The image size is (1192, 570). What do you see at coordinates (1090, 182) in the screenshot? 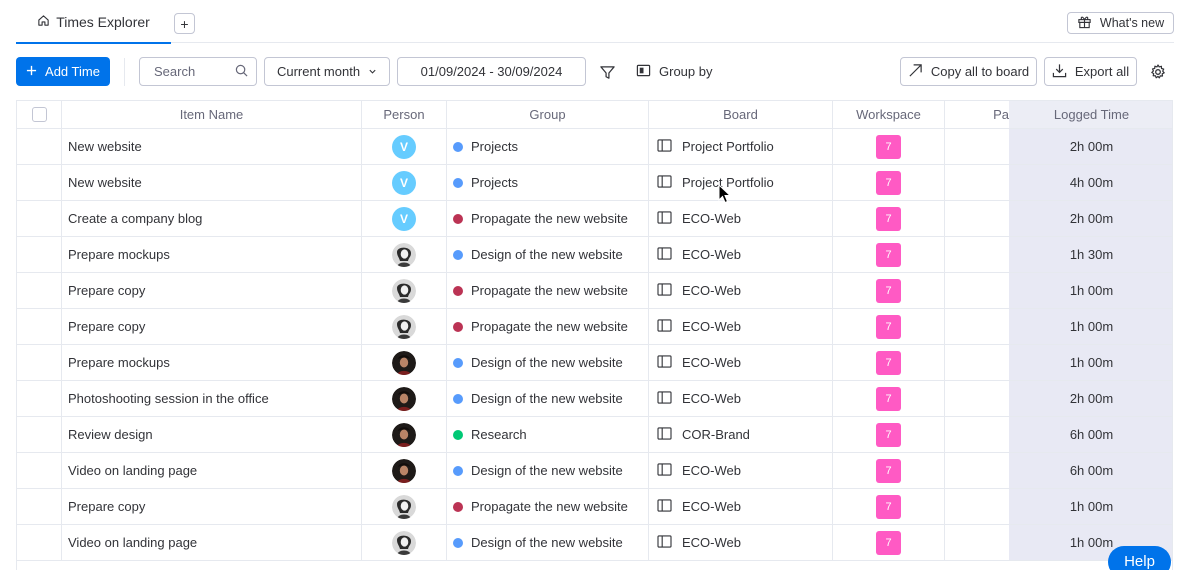
I see `logged-time-cell: 4h 00m` at bounding box center [1090, 182].